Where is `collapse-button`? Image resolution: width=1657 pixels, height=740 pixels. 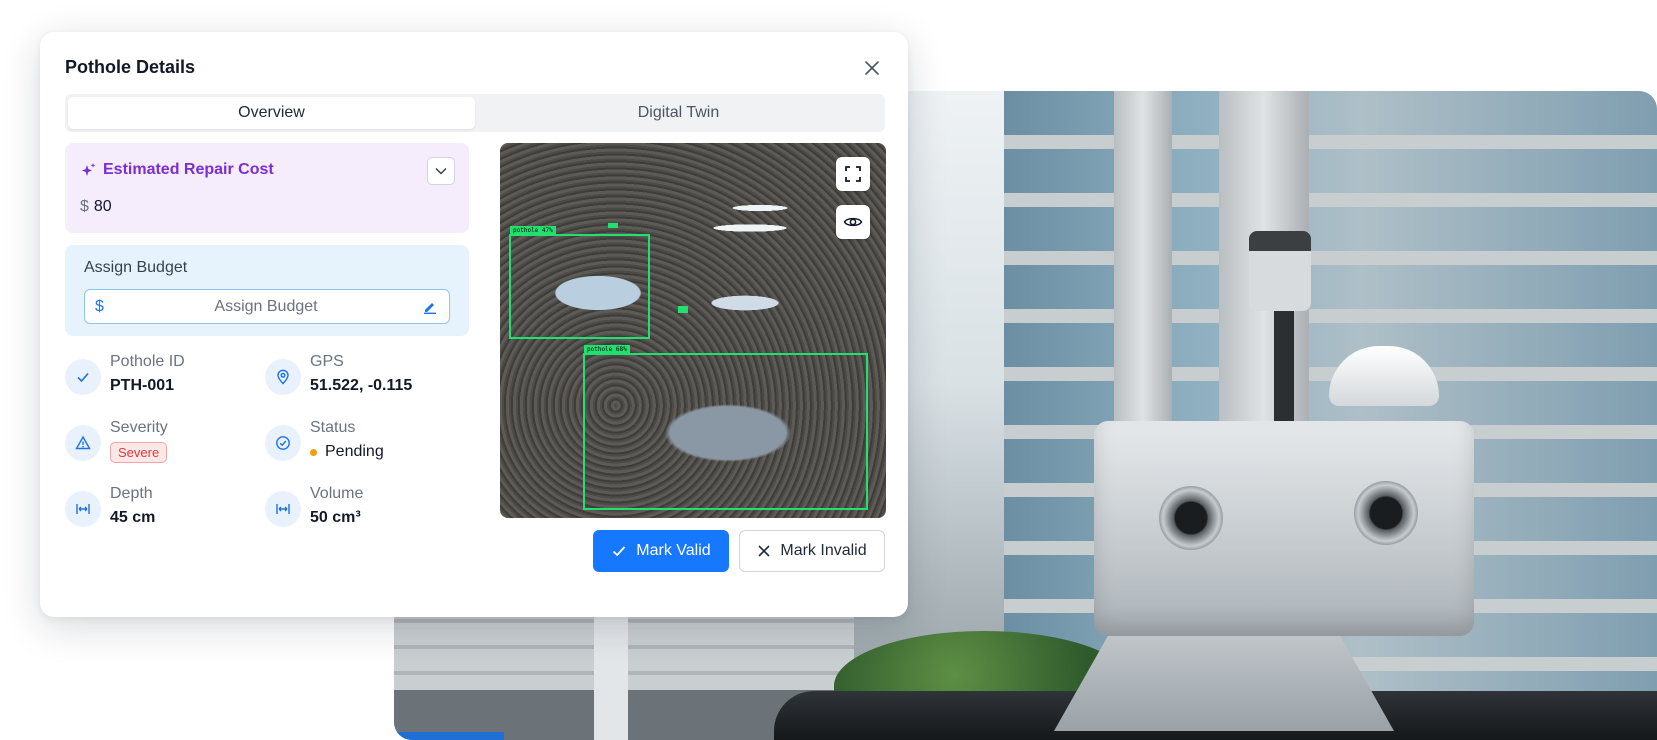
collapse-button is located at coordinates (441, 171).